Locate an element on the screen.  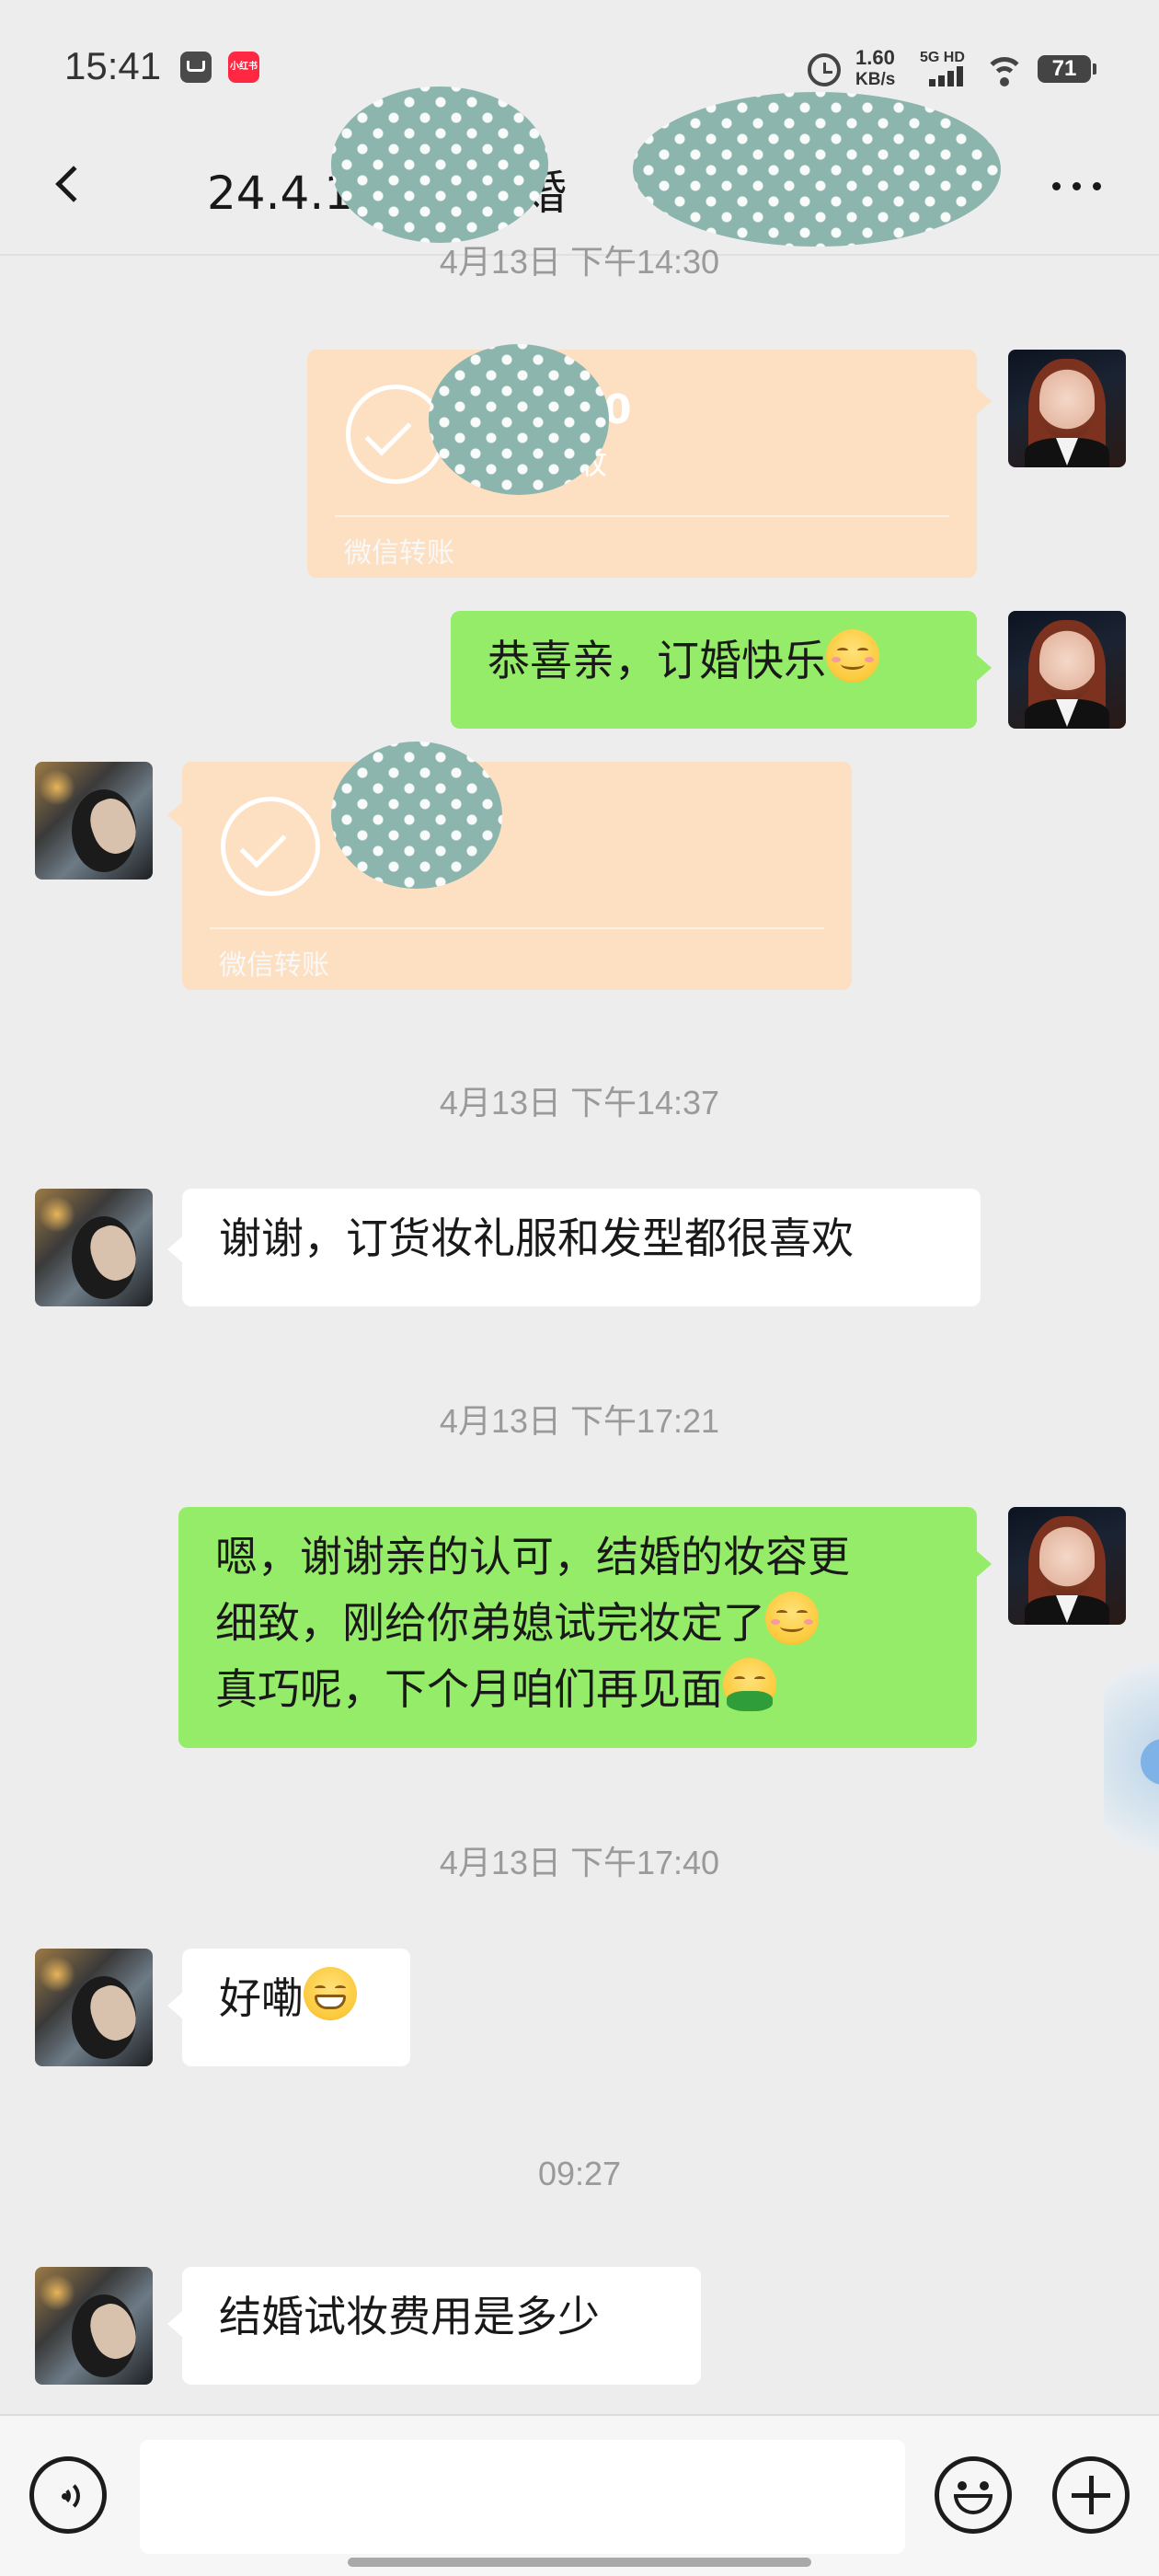
message-bubble-other: 好嘞 is located at coordinates (296, 2007).